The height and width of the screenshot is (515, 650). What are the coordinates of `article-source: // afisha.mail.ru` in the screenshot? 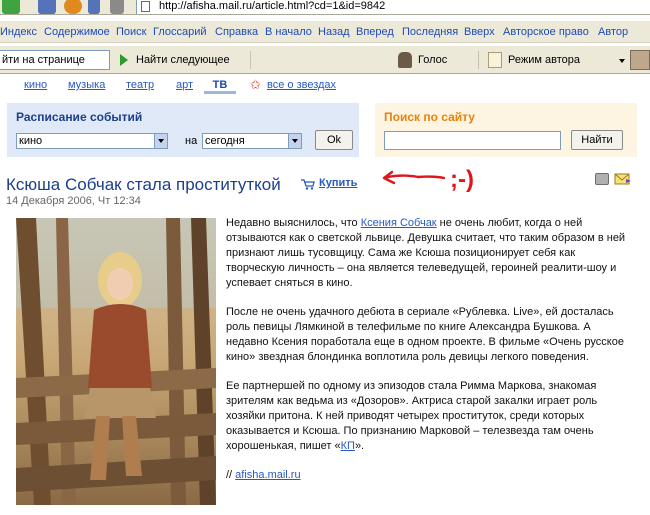 It's located at (427, 475).